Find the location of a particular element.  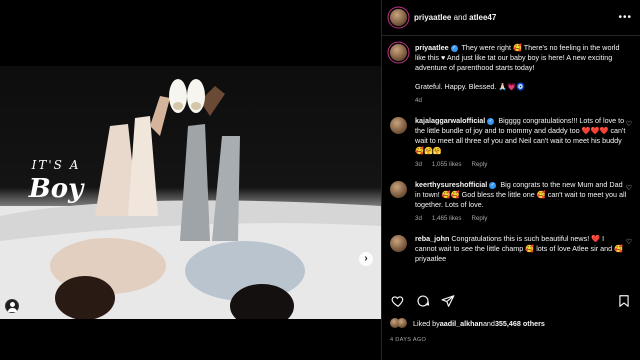

its-a-boy-overlay: IT'S A Boy is located at coordinates (56, 181).